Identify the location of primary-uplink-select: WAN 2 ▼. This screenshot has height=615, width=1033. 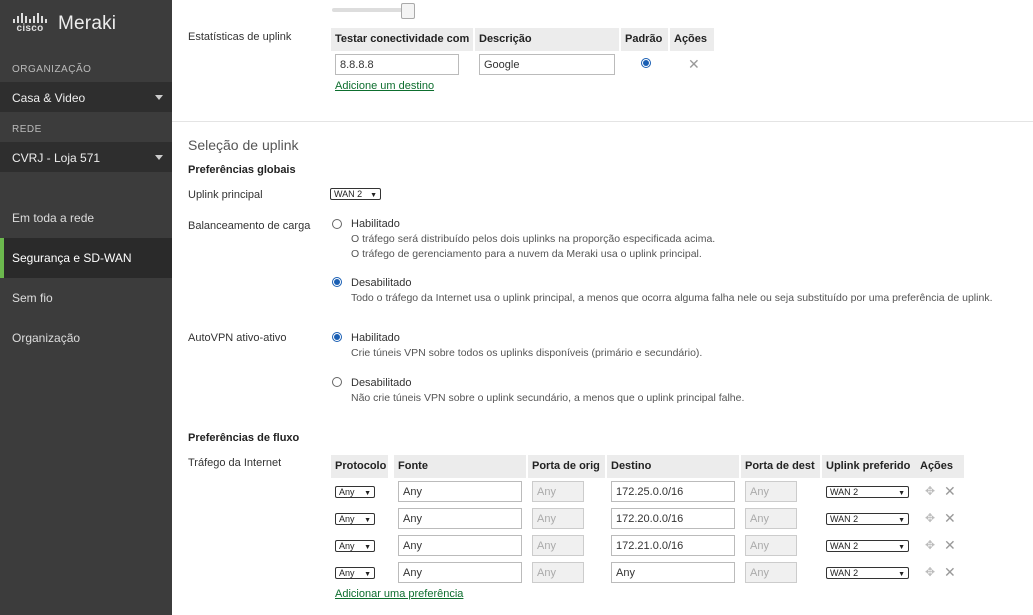
(355, 194).